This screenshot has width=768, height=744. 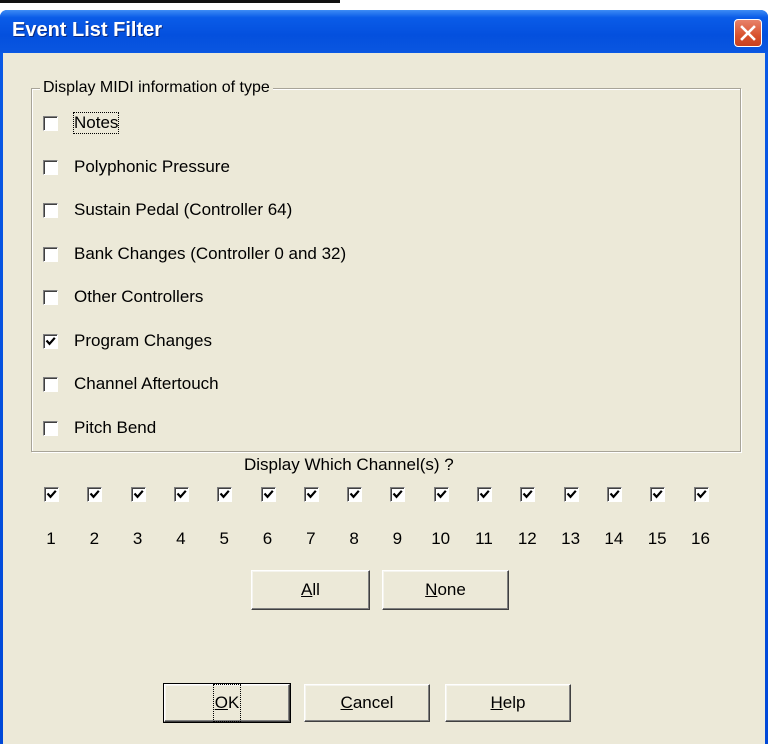 I want to click on type-checkbox-label: Polyphonic Pressure, so click(x=152, y=167).